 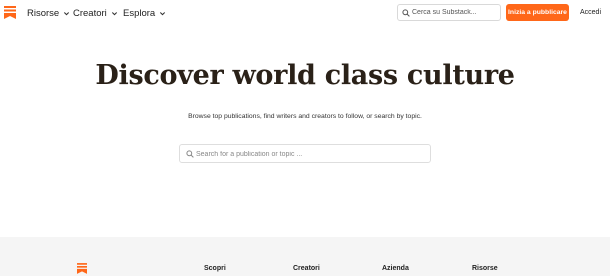 What do you see at coordinates (215, 268) in the screenshot?
I see `footer-column-scopri: Scopri` at bounding box center [215, 268].